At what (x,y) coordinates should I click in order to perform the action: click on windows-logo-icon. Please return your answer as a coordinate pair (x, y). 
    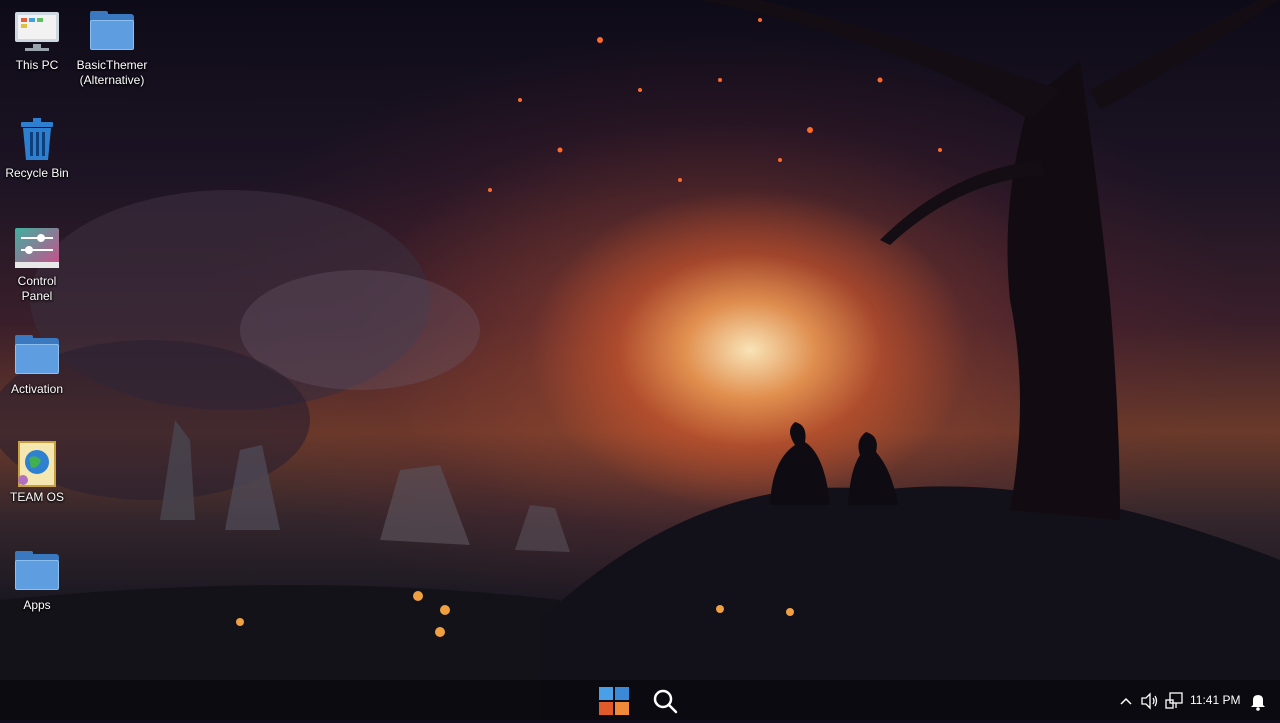
    Looking at the image, I should click on (614, 701).